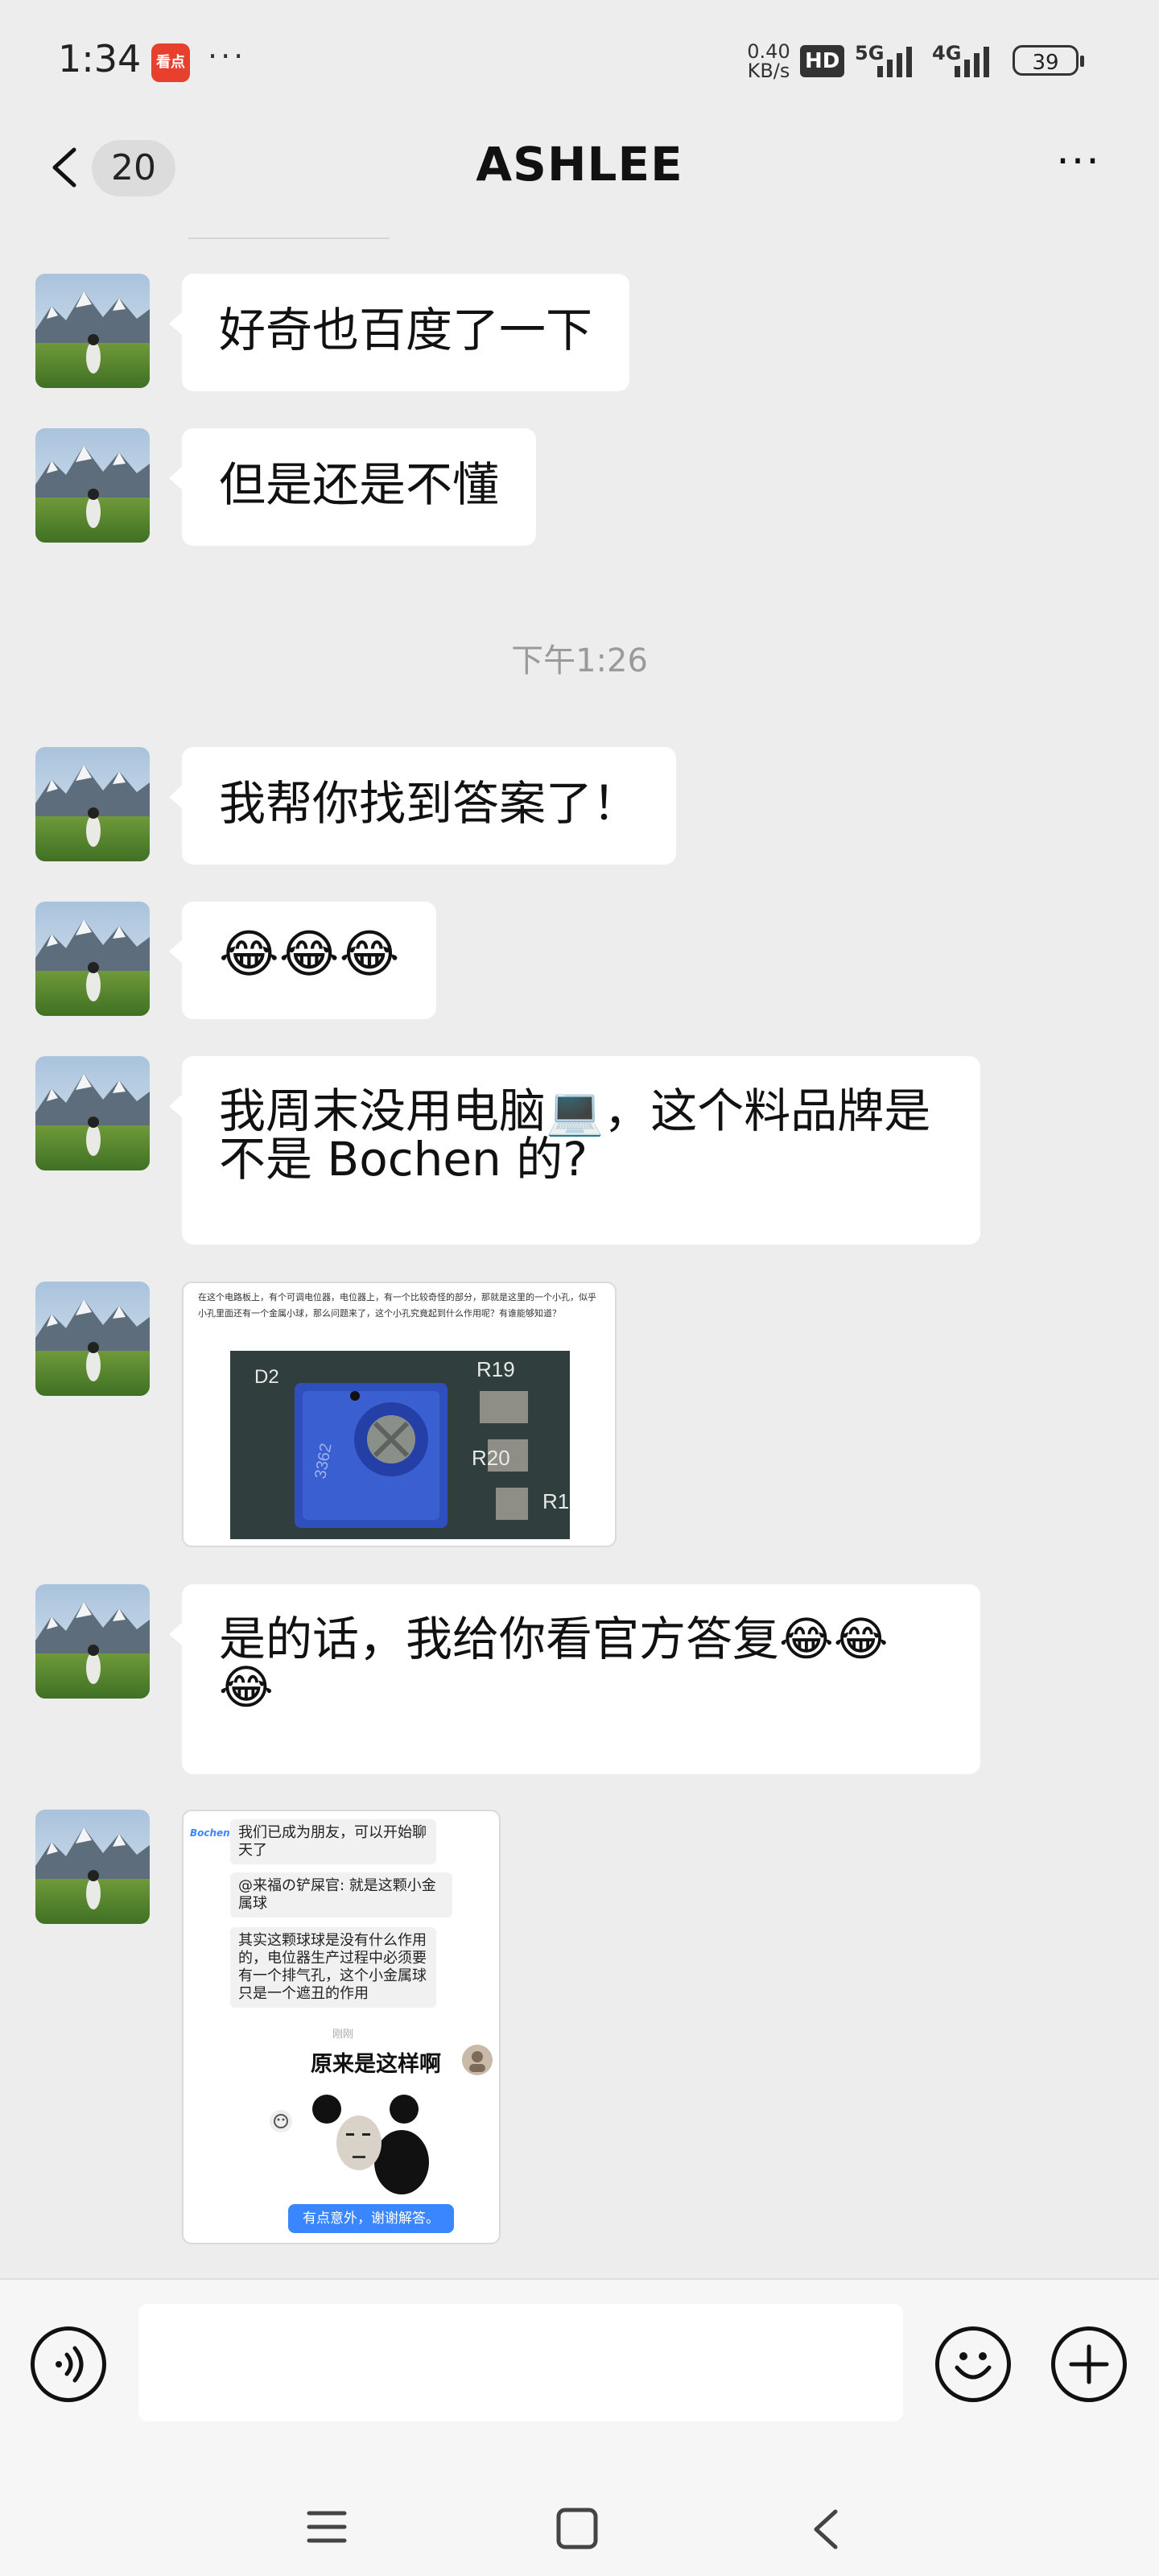 The width and height of the screenshot is (1159, 2576). Describe the element at coordinates (371, 2218) in the screenshot. I see `screenshot-blue-button: 有点意外，谢谢解答。` at that location.